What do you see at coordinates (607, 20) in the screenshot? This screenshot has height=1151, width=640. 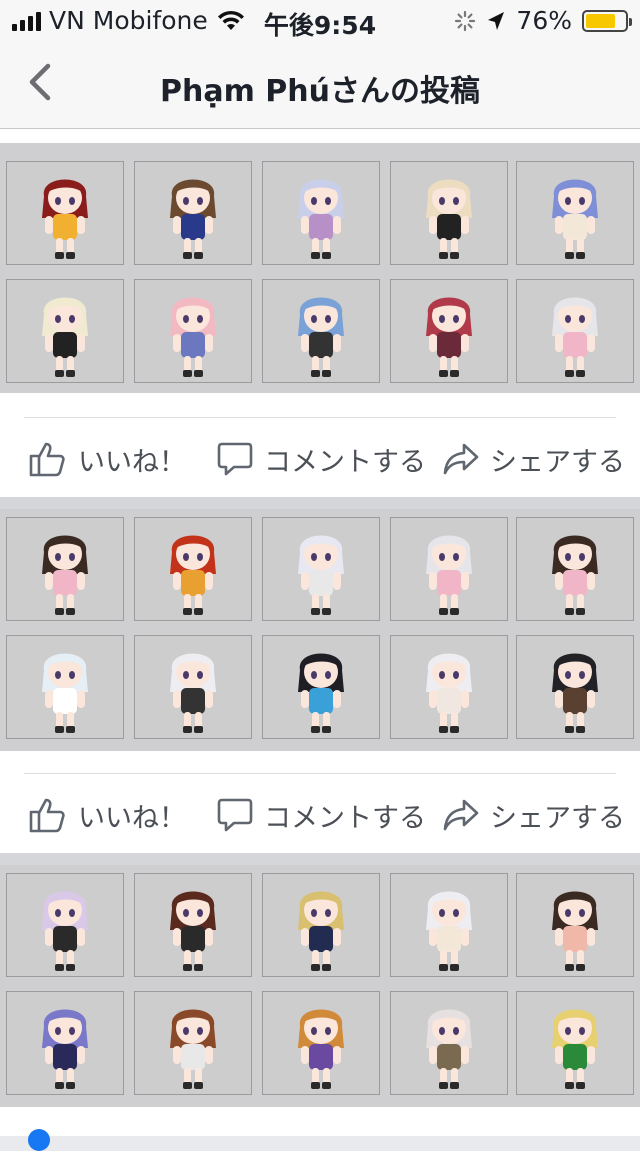 I see `battery-icon` at bounding box center [607, 20].